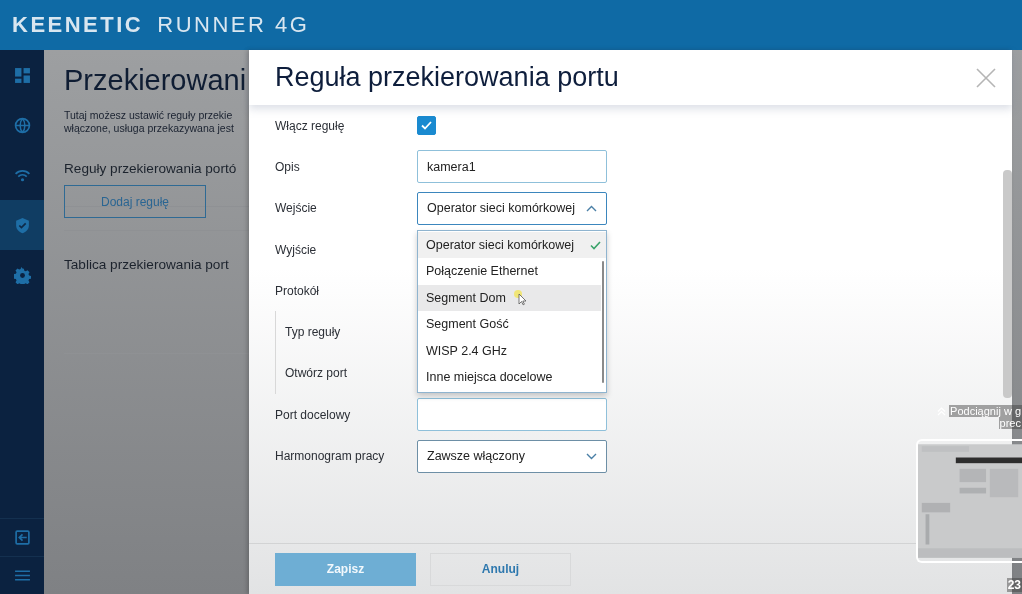  I want to click on select-field: Operator sieci komórkowej, so click(512, 208).